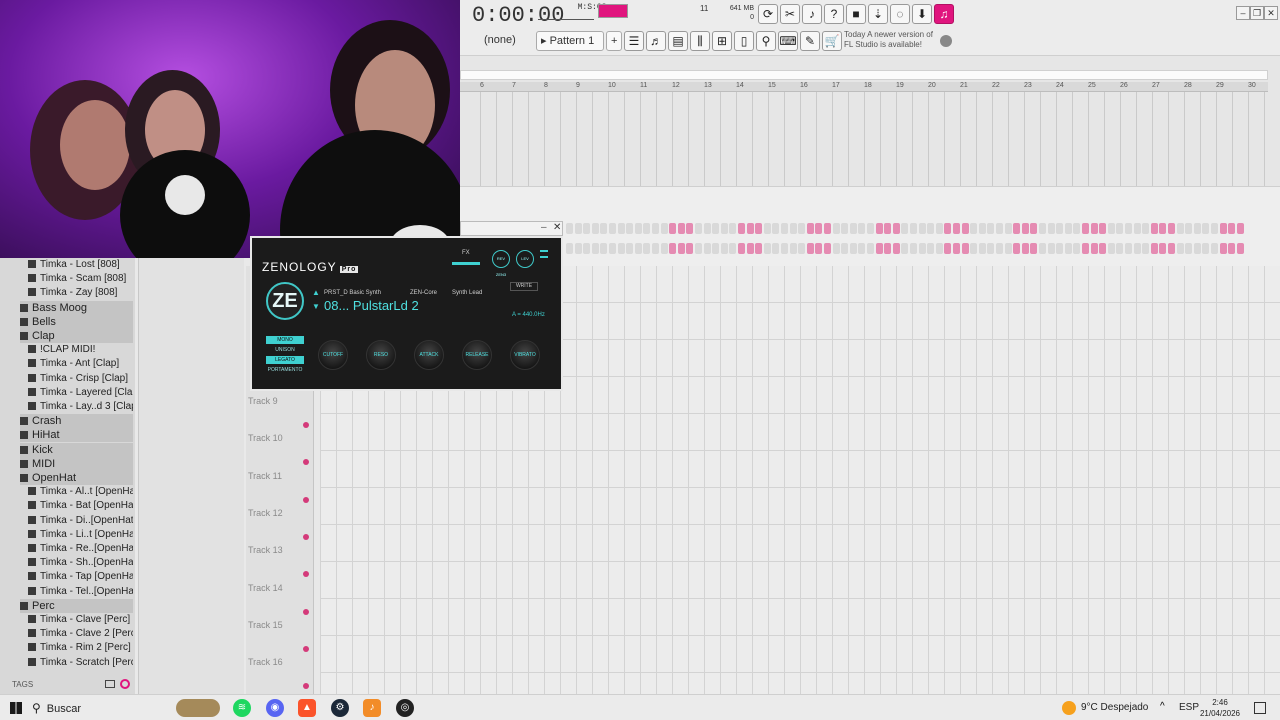  What do you see at coordinates (285, 370) in the screenshot?
I see `voice-mode-portamento-button: PORTAMENTO` at bounding box center [285, 370].